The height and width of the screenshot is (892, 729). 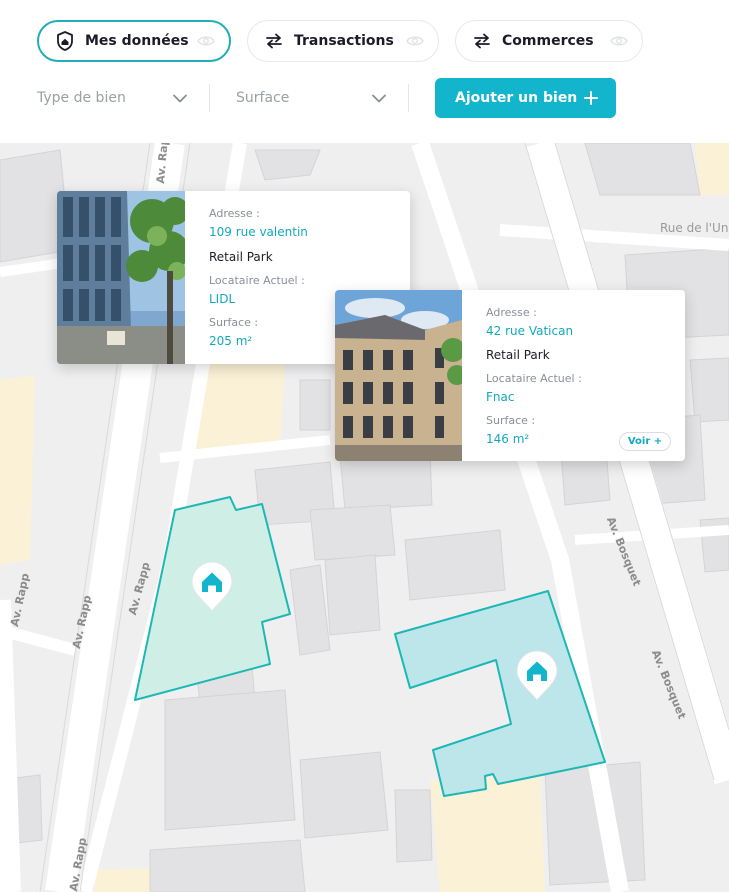 I want to click on tab-label: Transactions, so click(x=344, y=41).